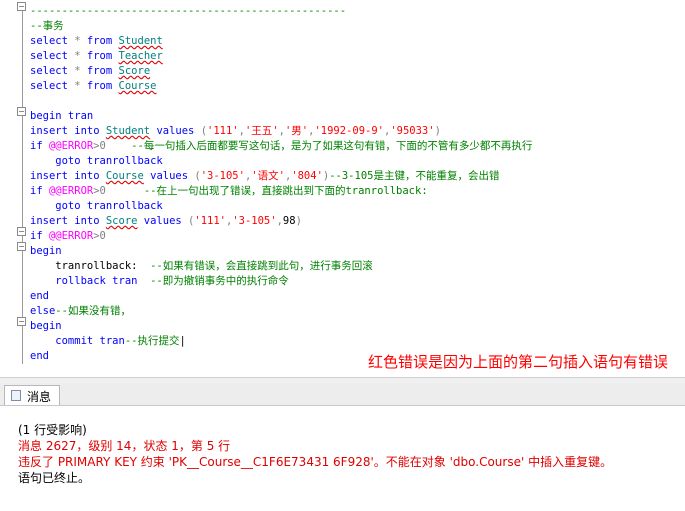 The width and height of the screenshot is (685, 511). What do you see at coordinates (16, 395) in the screenshot?
I see `message-icon` at bounding box center [16, 395].